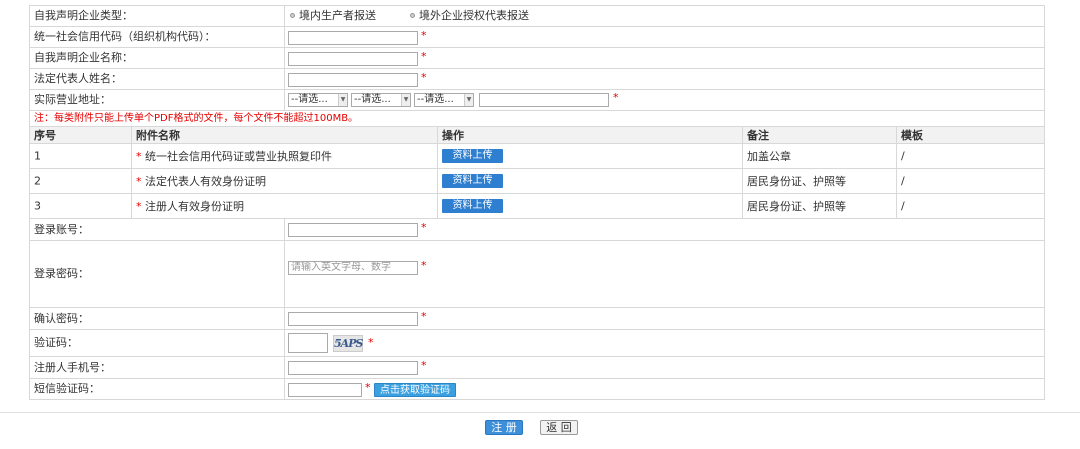  I want to click on row-name: * 法定代表人有效身份证明, so click(201, 181).